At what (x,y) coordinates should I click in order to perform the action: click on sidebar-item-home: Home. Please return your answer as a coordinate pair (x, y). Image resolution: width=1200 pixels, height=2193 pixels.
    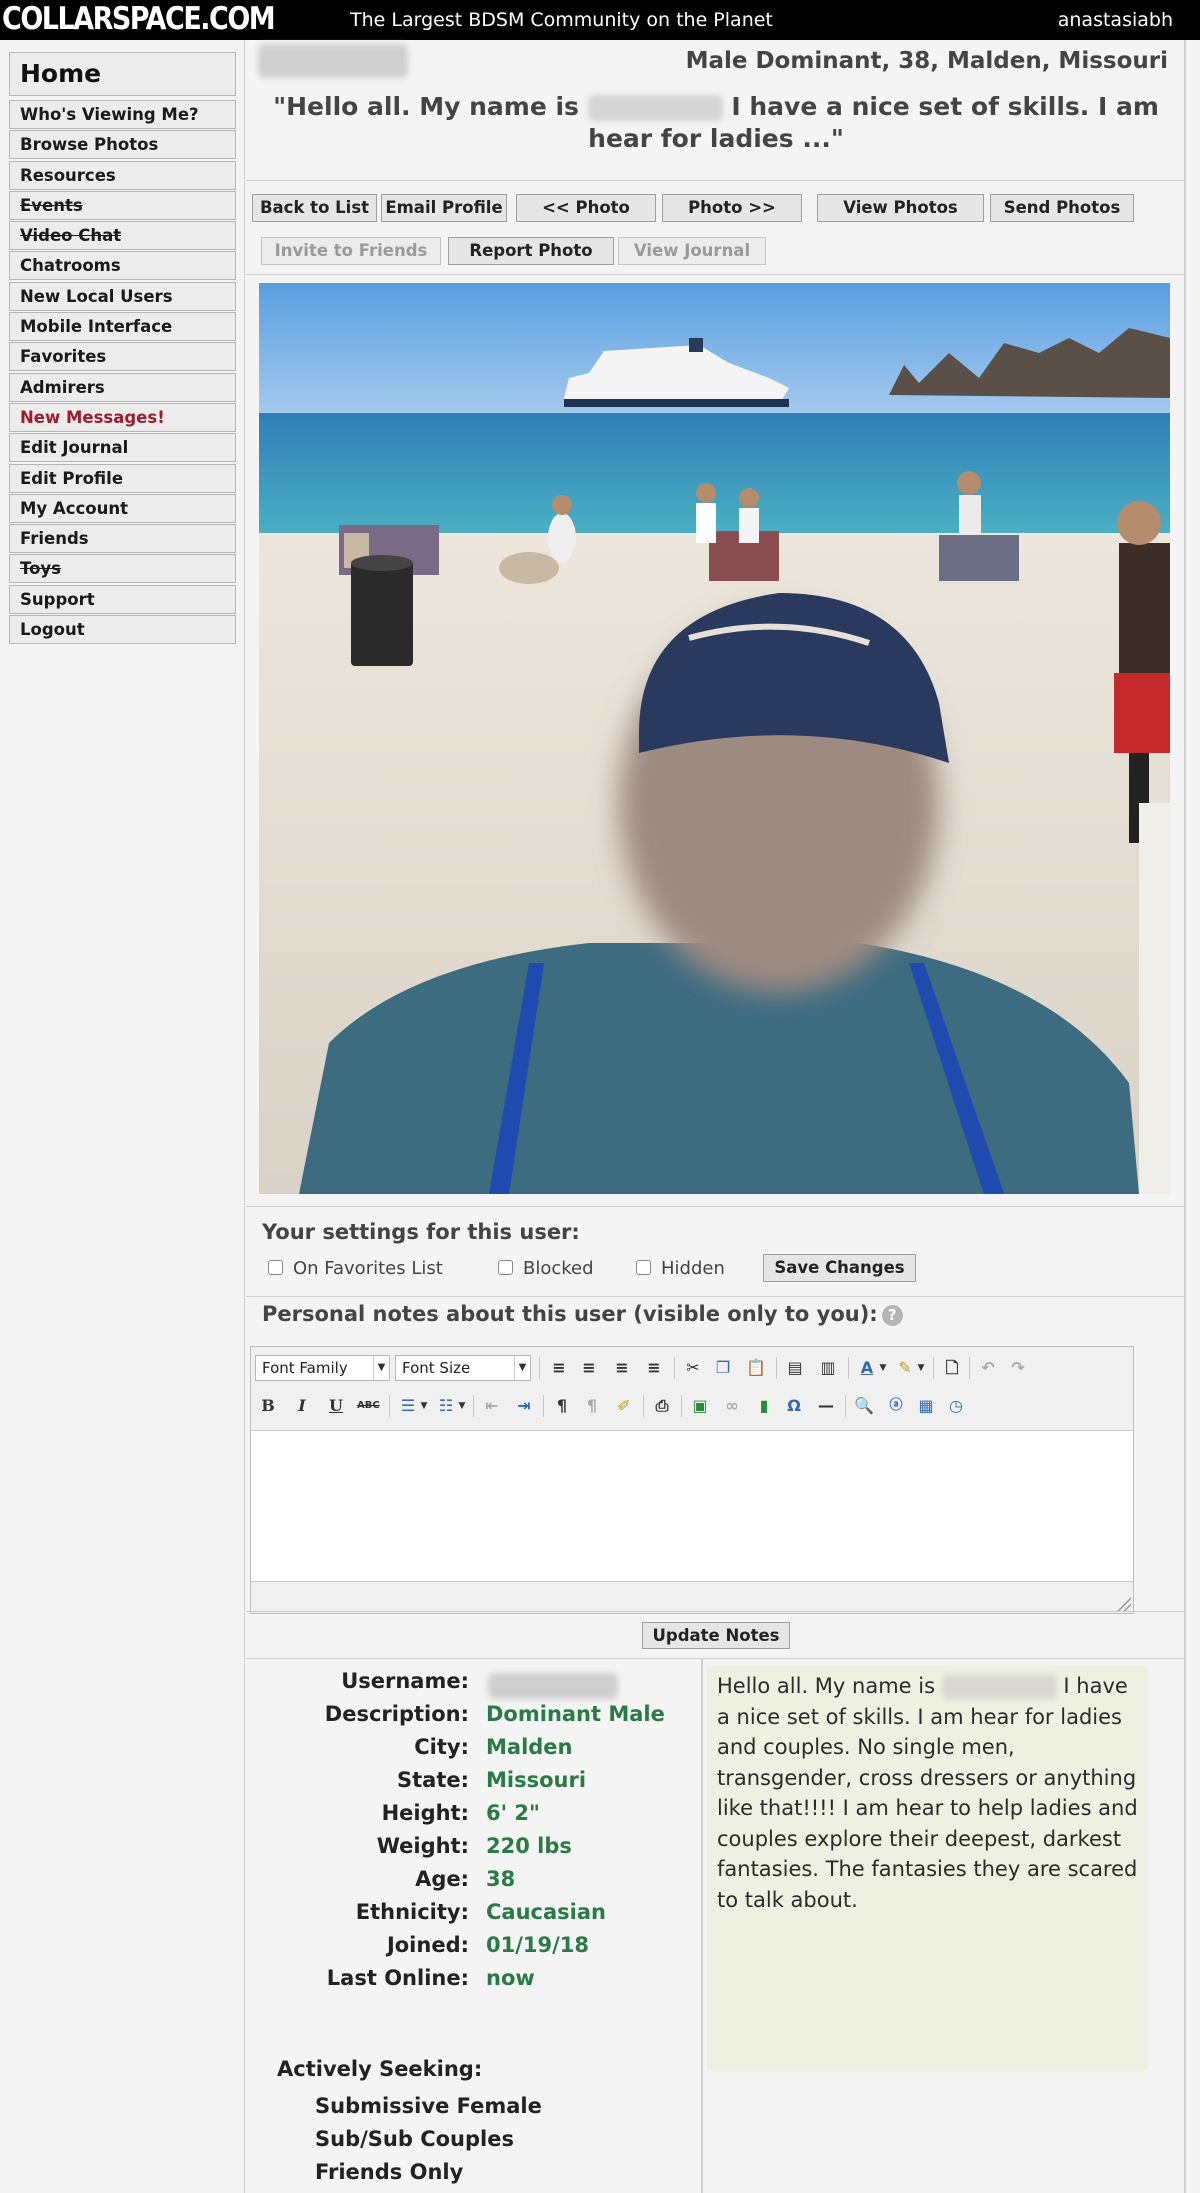
    Looking at the image, I should click on (122, 74).